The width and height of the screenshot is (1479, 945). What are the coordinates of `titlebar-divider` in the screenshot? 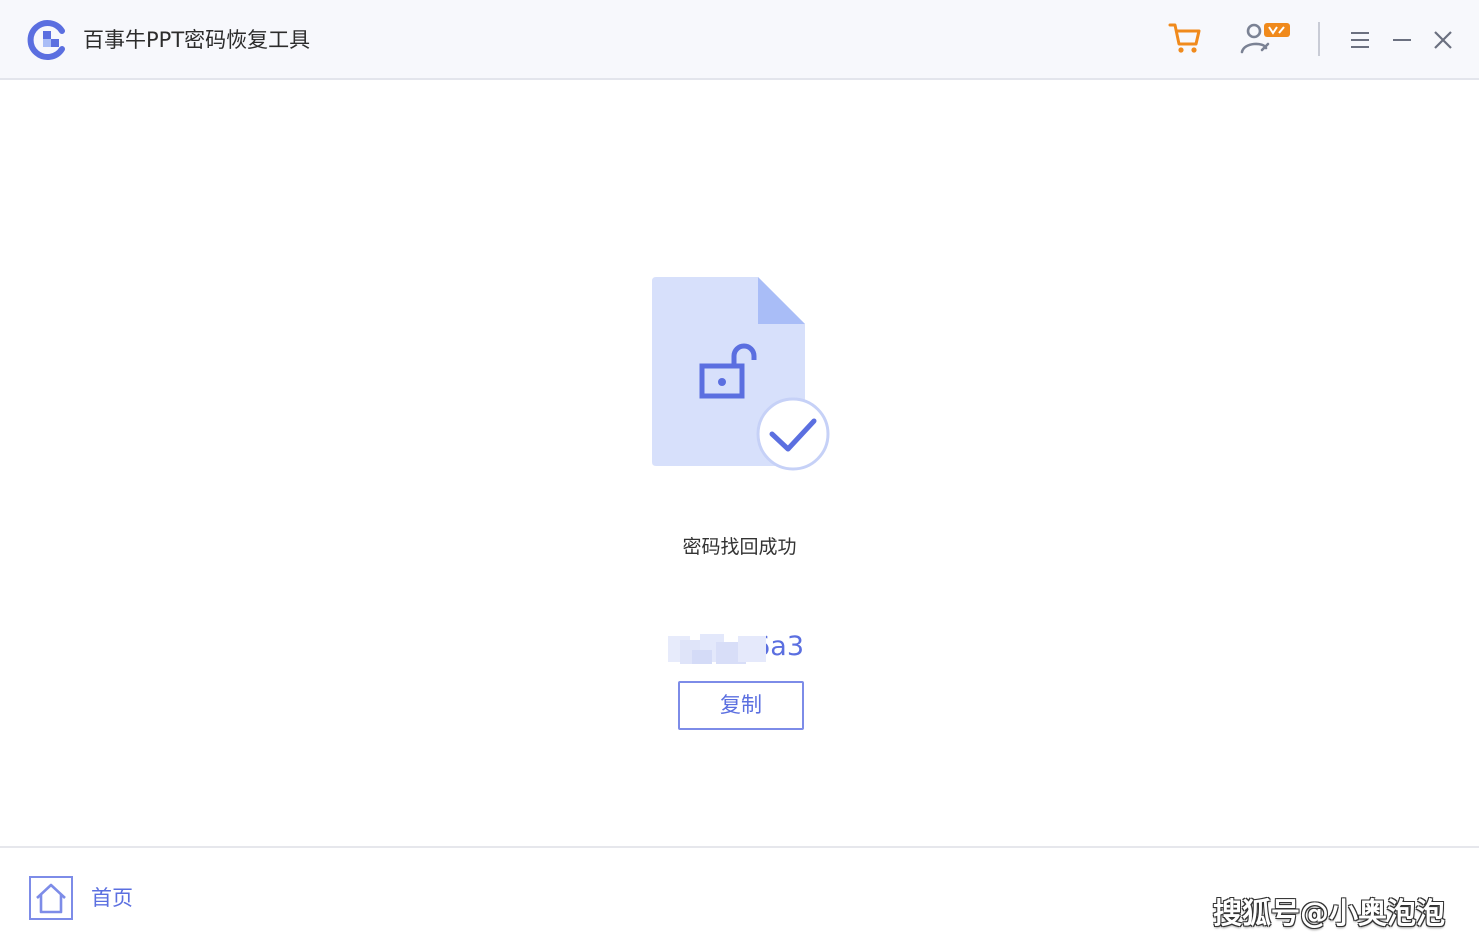 It's located at (1319, 39).